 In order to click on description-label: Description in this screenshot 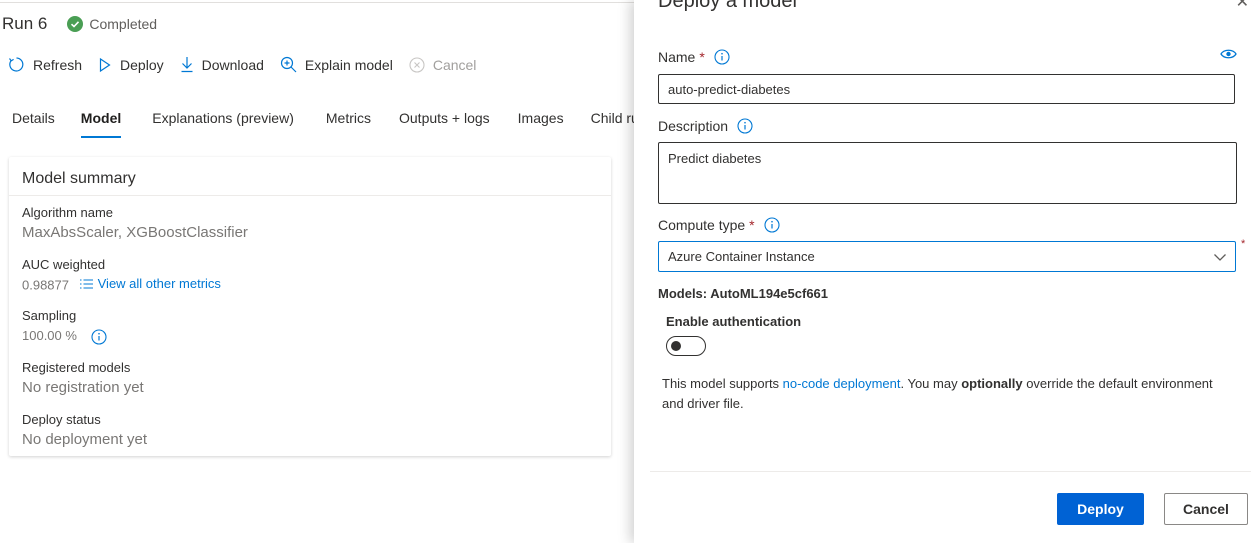, I will do `click(693, 126)`.